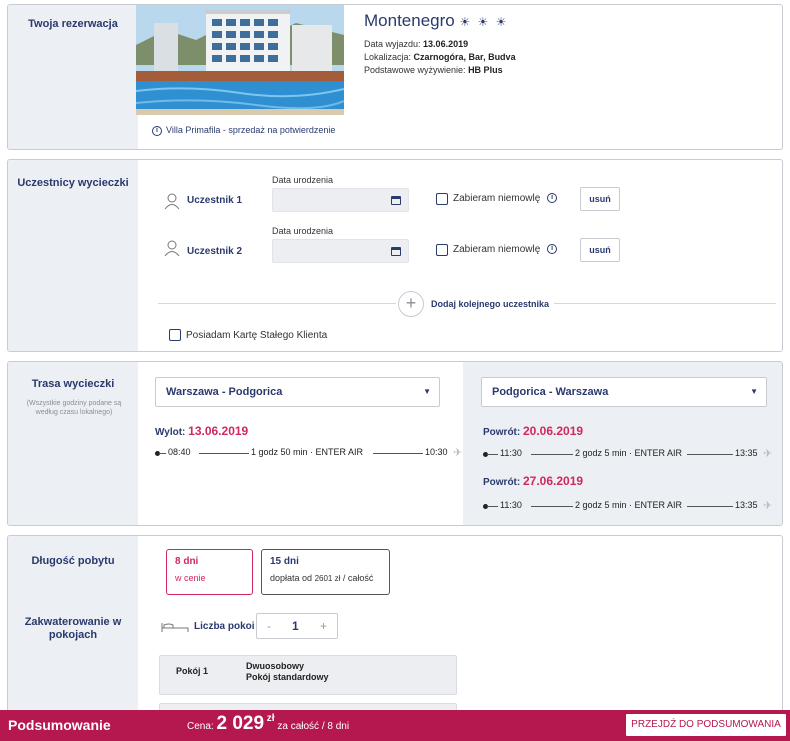 The height and width of the screenshot is (741, 790). What do you see at coordinates (553, 431) in the screenshot?
I see `return-1-date: 20.06.2019` at bounding box center [553, 431].